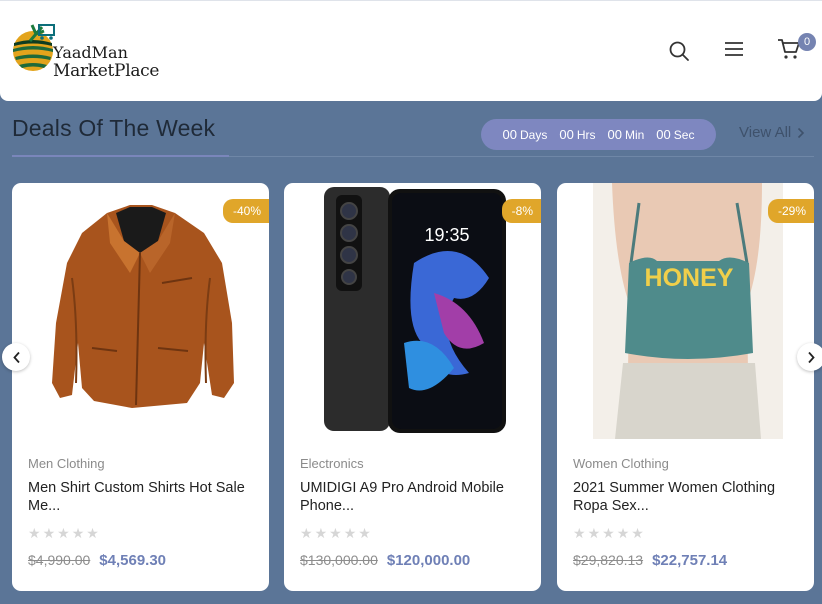  Describe the element at coordinates (245, 211) in the screenshot. I see `discount-badge: -40%` at that location.